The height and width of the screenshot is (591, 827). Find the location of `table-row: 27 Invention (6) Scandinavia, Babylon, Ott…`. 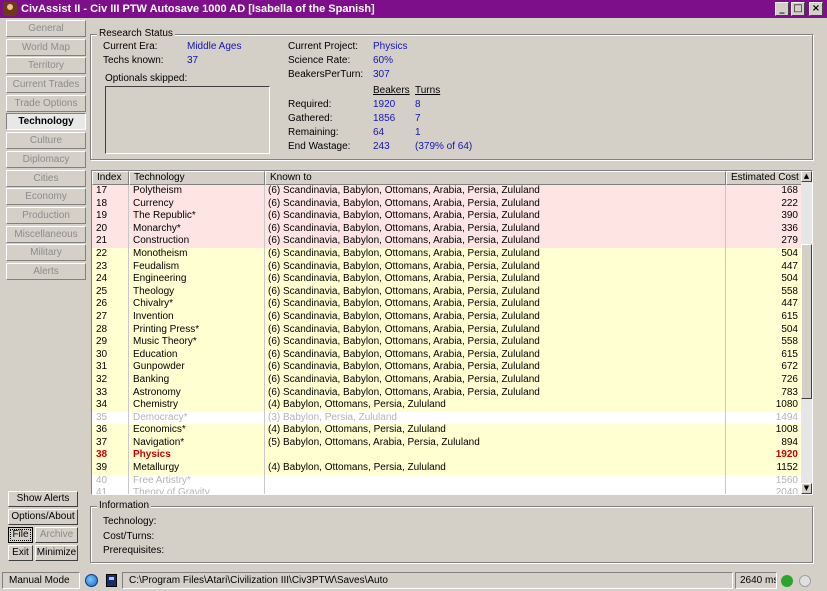

table-row: 27 Invention (6) Scandinavia, Babylon, Ott… is located at coordinates (447, 317).